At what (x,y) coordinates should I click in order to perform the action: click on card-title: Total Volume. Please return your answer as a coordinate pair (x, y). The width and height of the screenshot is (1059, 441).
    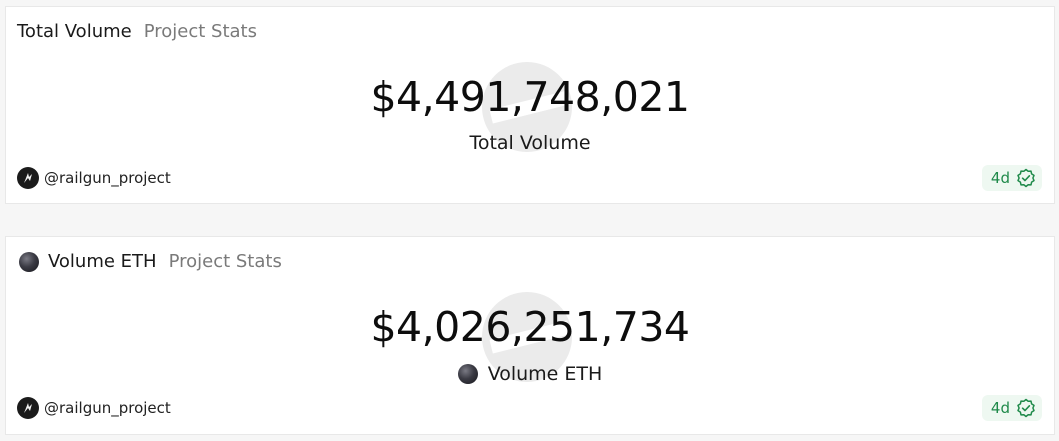
    Looking at the image, I should click on (74, 31).